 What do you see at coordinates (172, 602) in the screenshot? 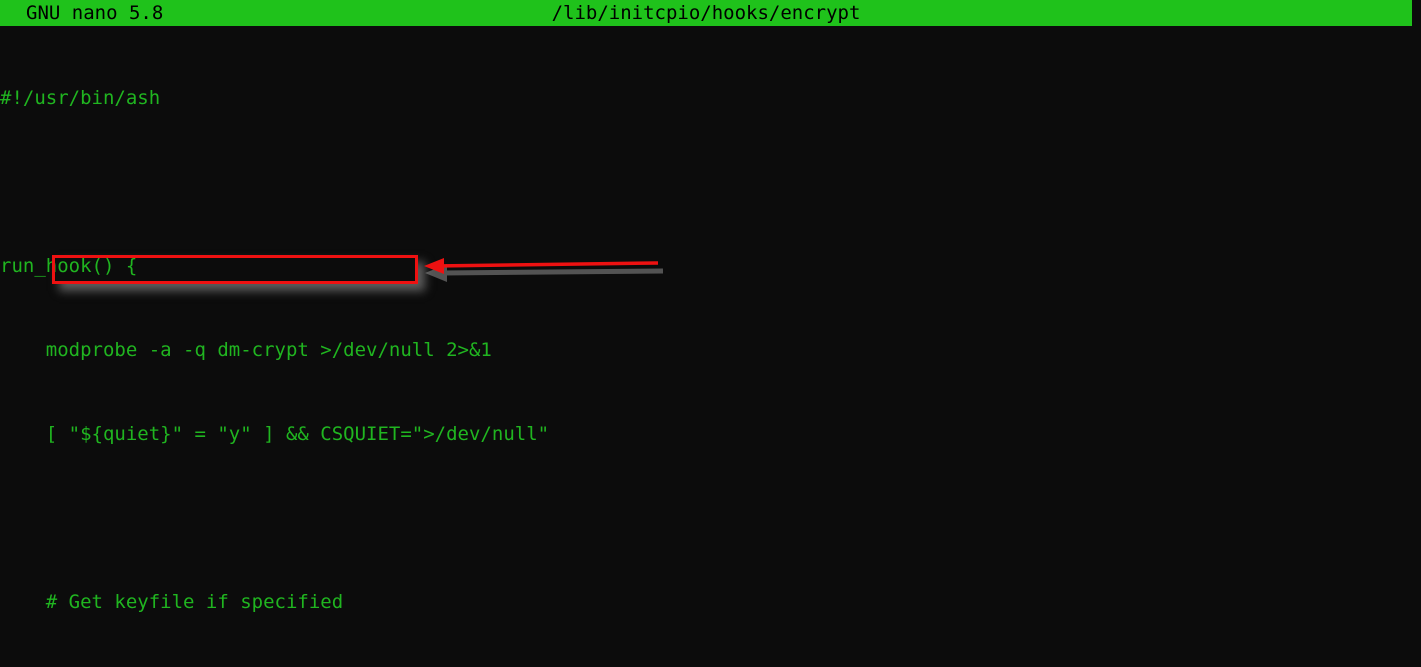
I see `code-line: # Get keyfile if specified` at bounding box center [172, 602].